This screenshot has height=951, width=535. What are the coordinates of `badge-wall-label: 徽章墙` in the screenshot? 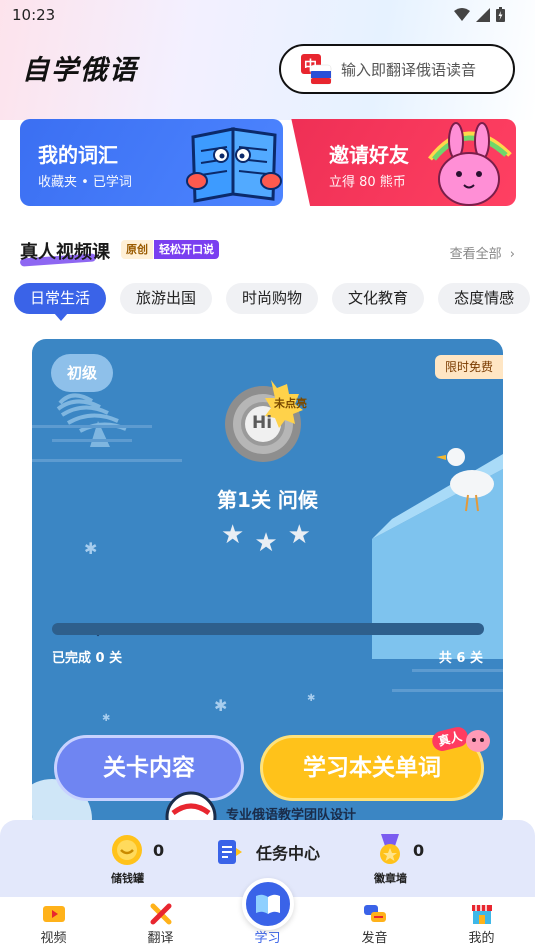 It's located at (390, 878).